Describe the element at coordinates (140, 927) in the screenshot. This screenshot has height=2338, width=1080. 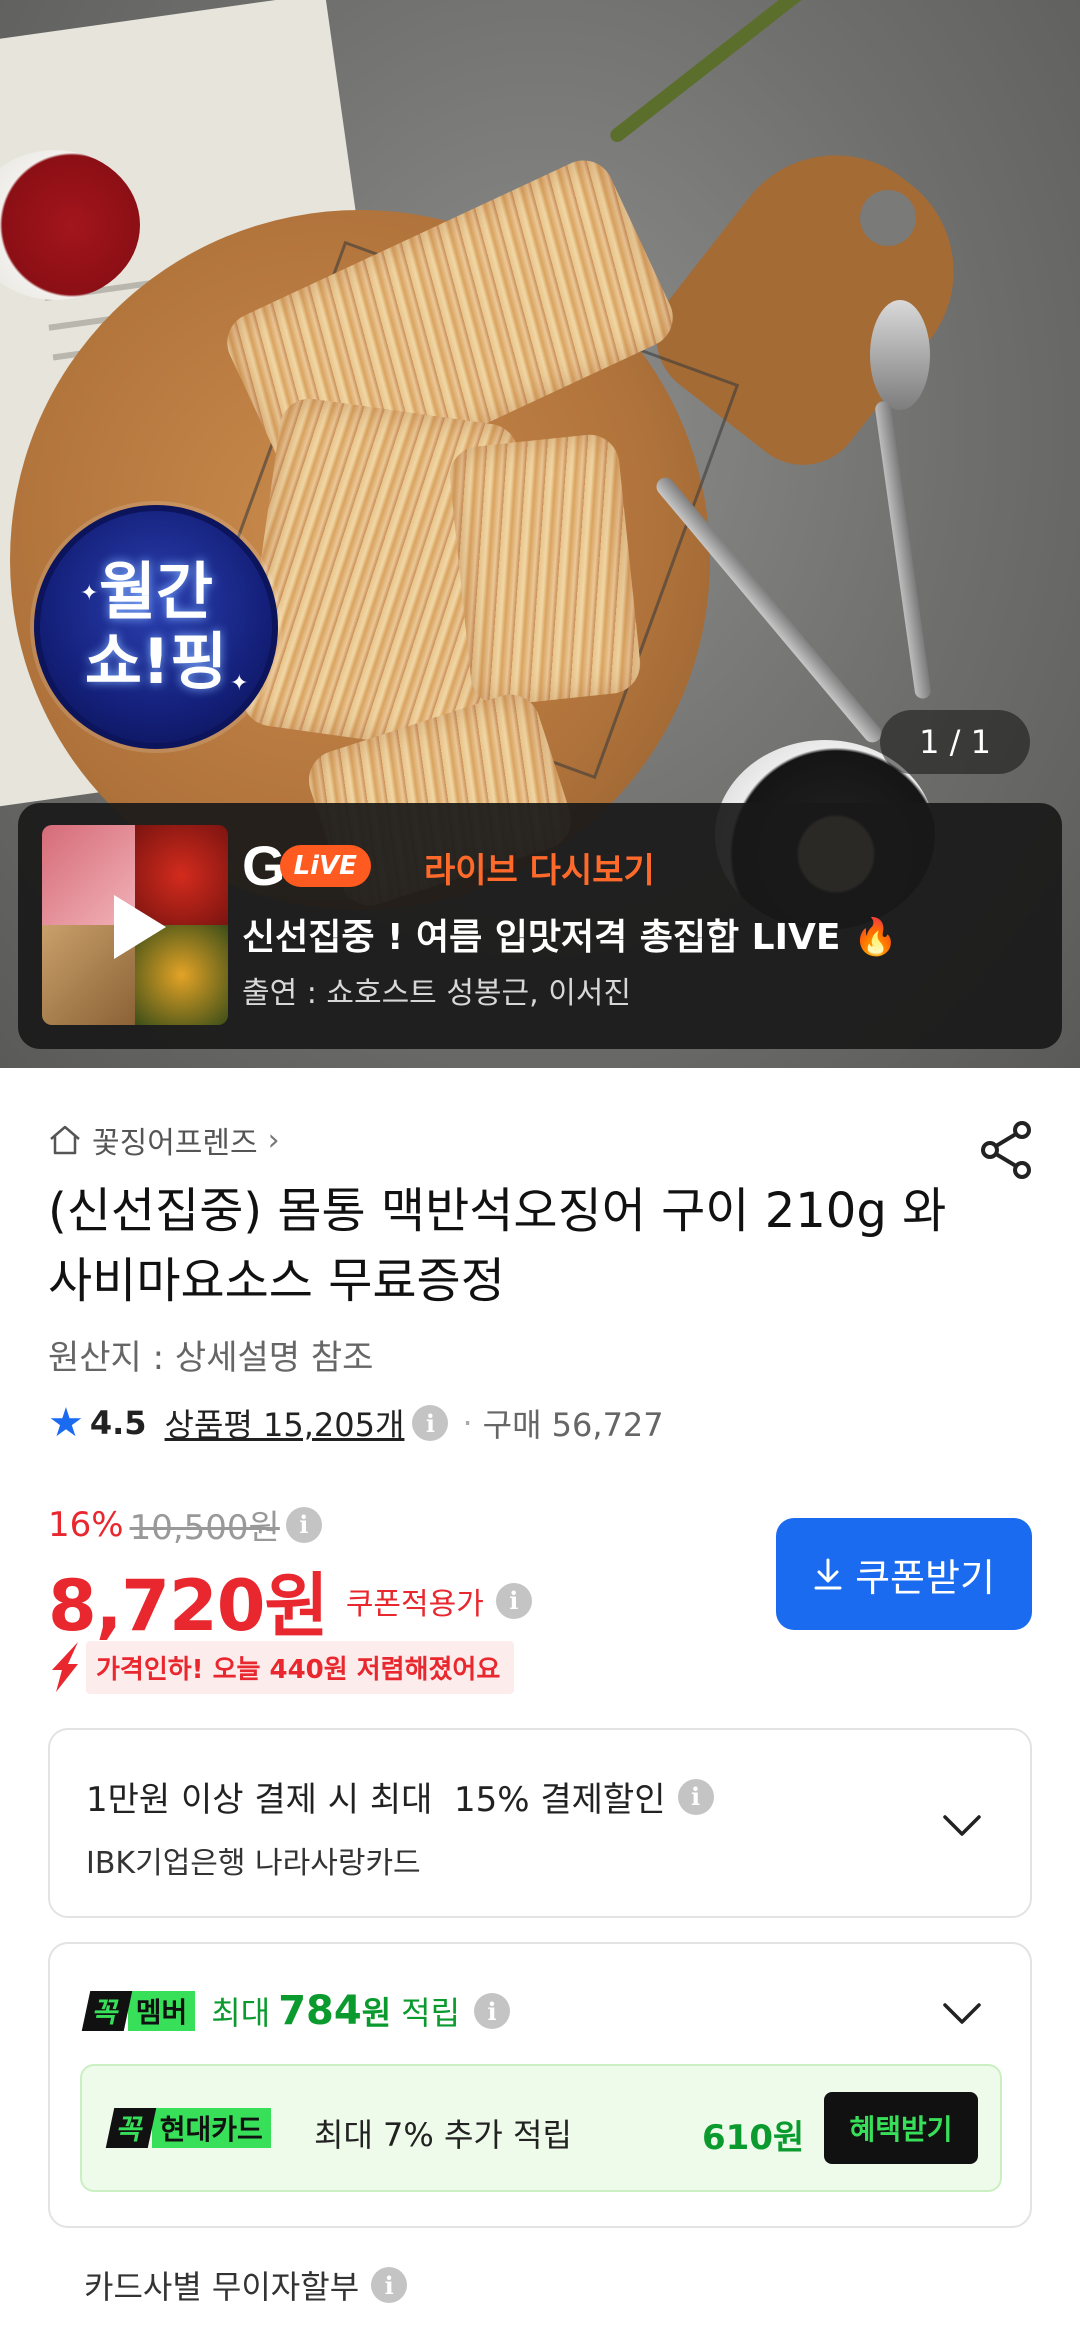
I see `play-icon` at that location.